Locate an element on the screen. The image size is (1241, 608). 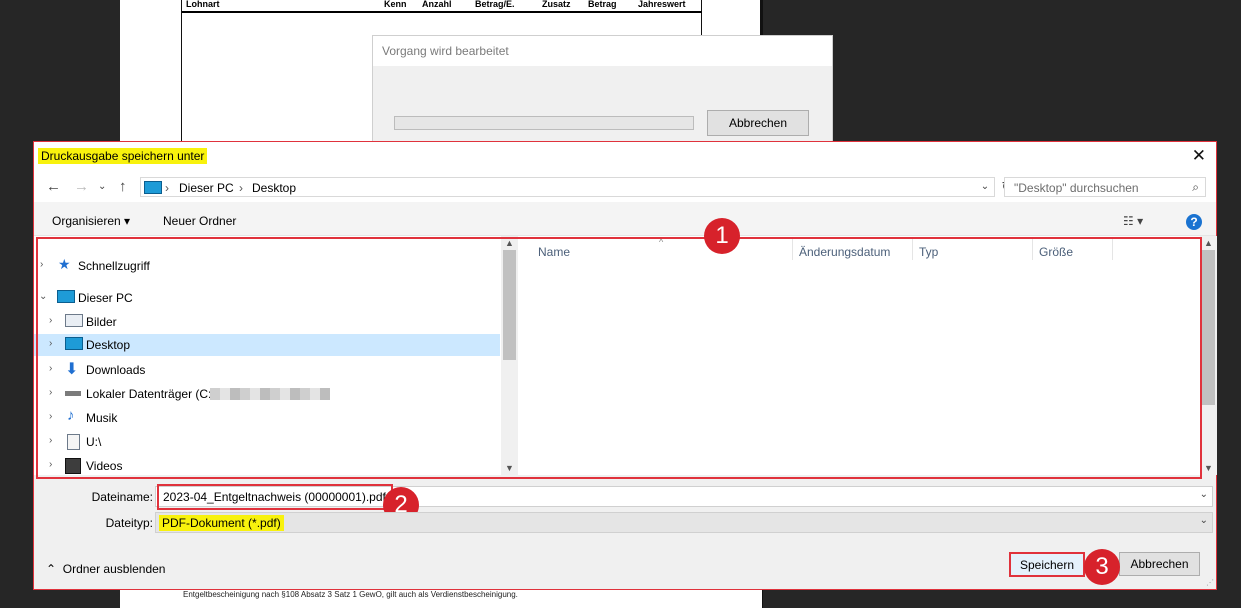
doc-col: Betrag is located at coordinates (602, 4).